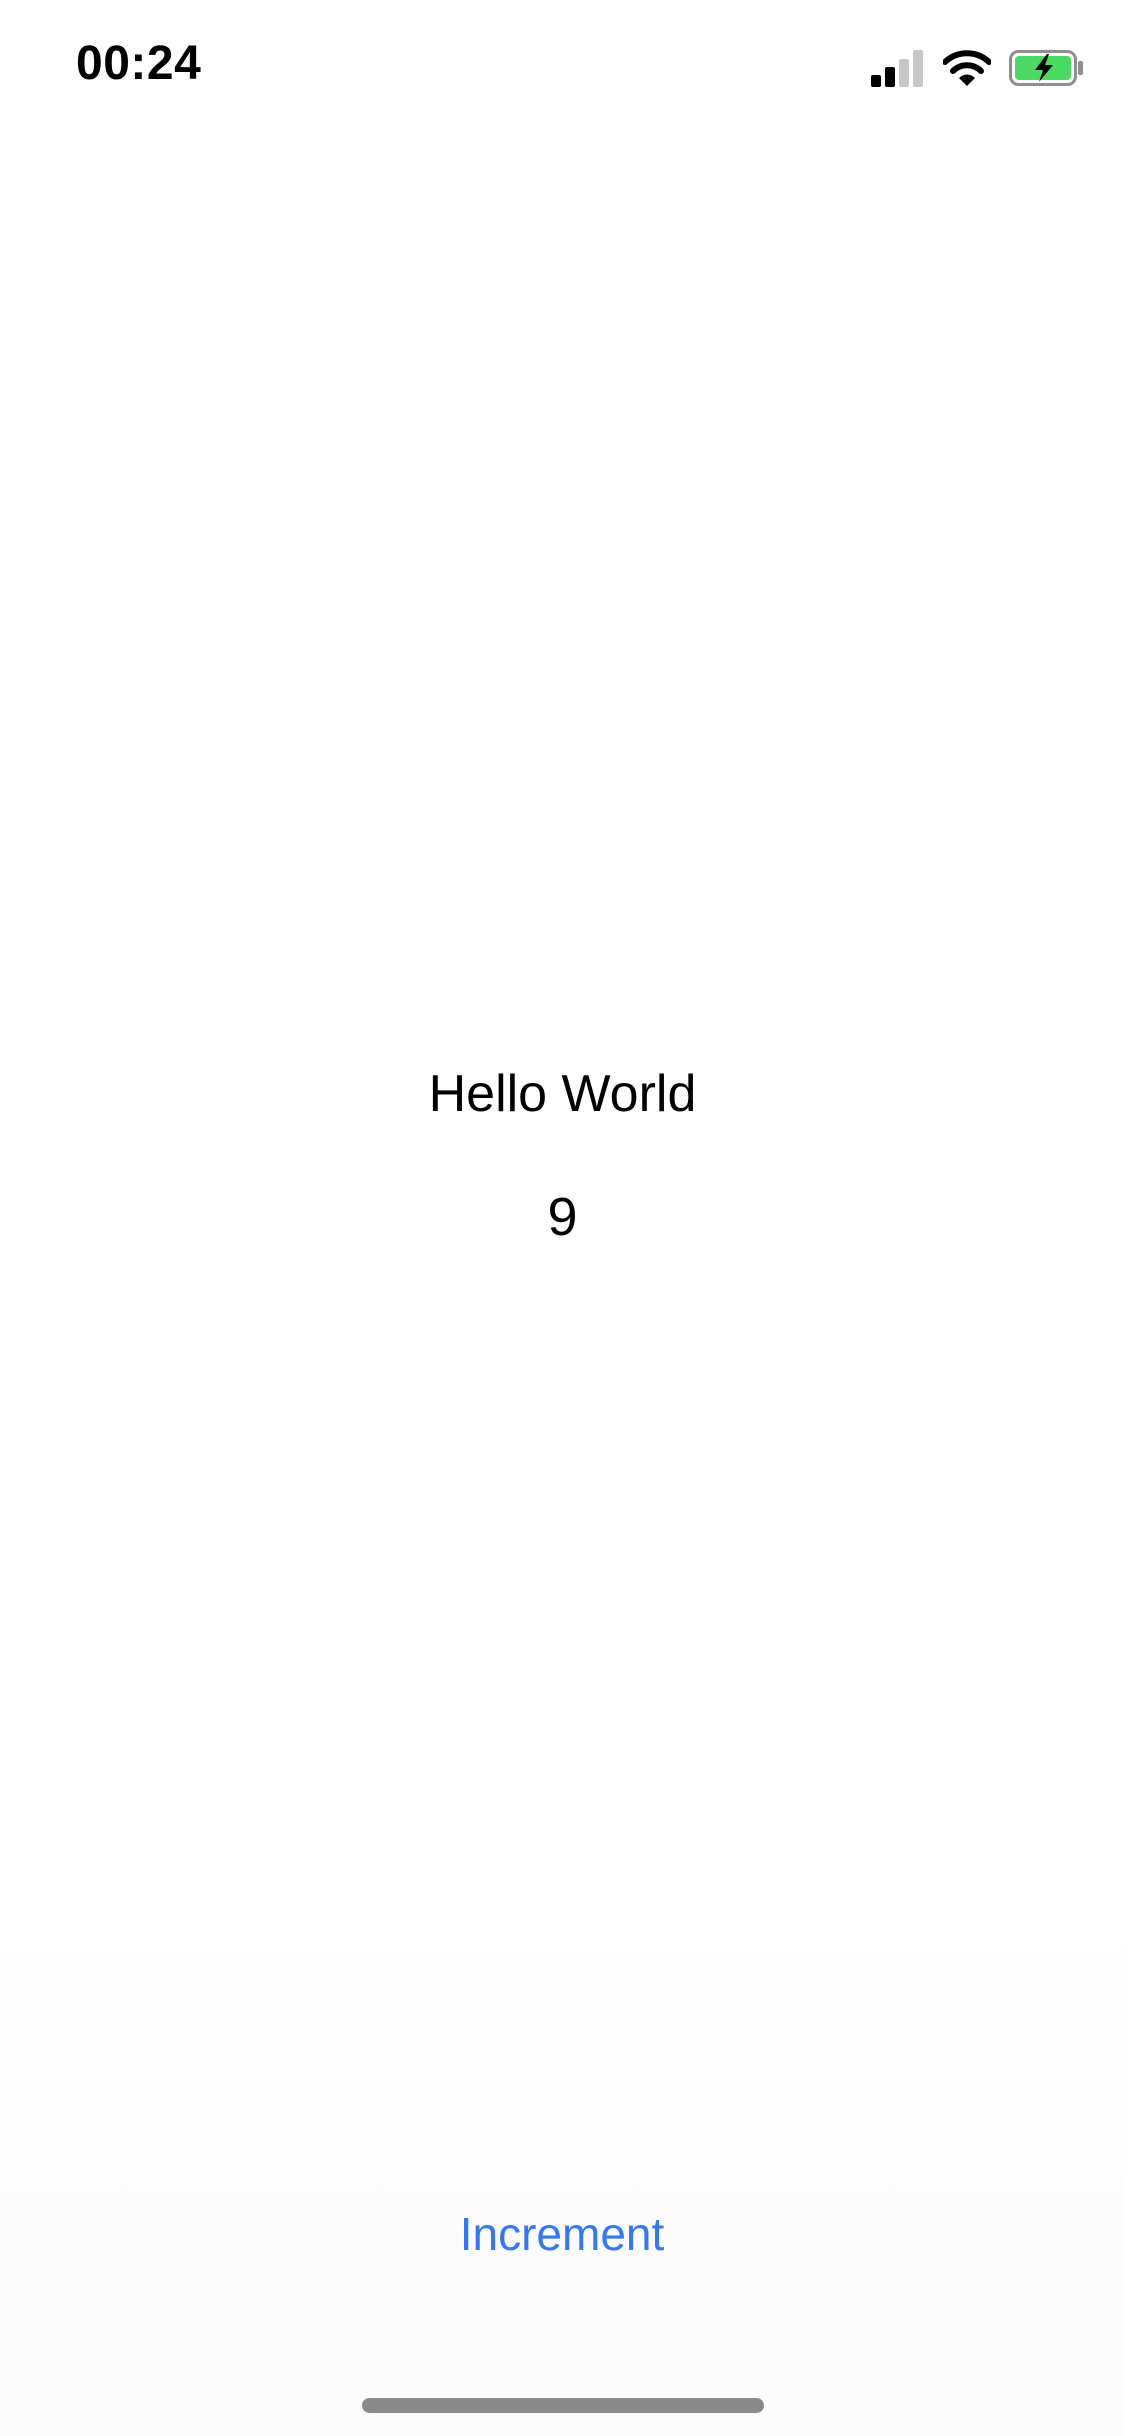 This screenshot has height=2436, width=1125. I want to click on status-icons, so click(978, 68).